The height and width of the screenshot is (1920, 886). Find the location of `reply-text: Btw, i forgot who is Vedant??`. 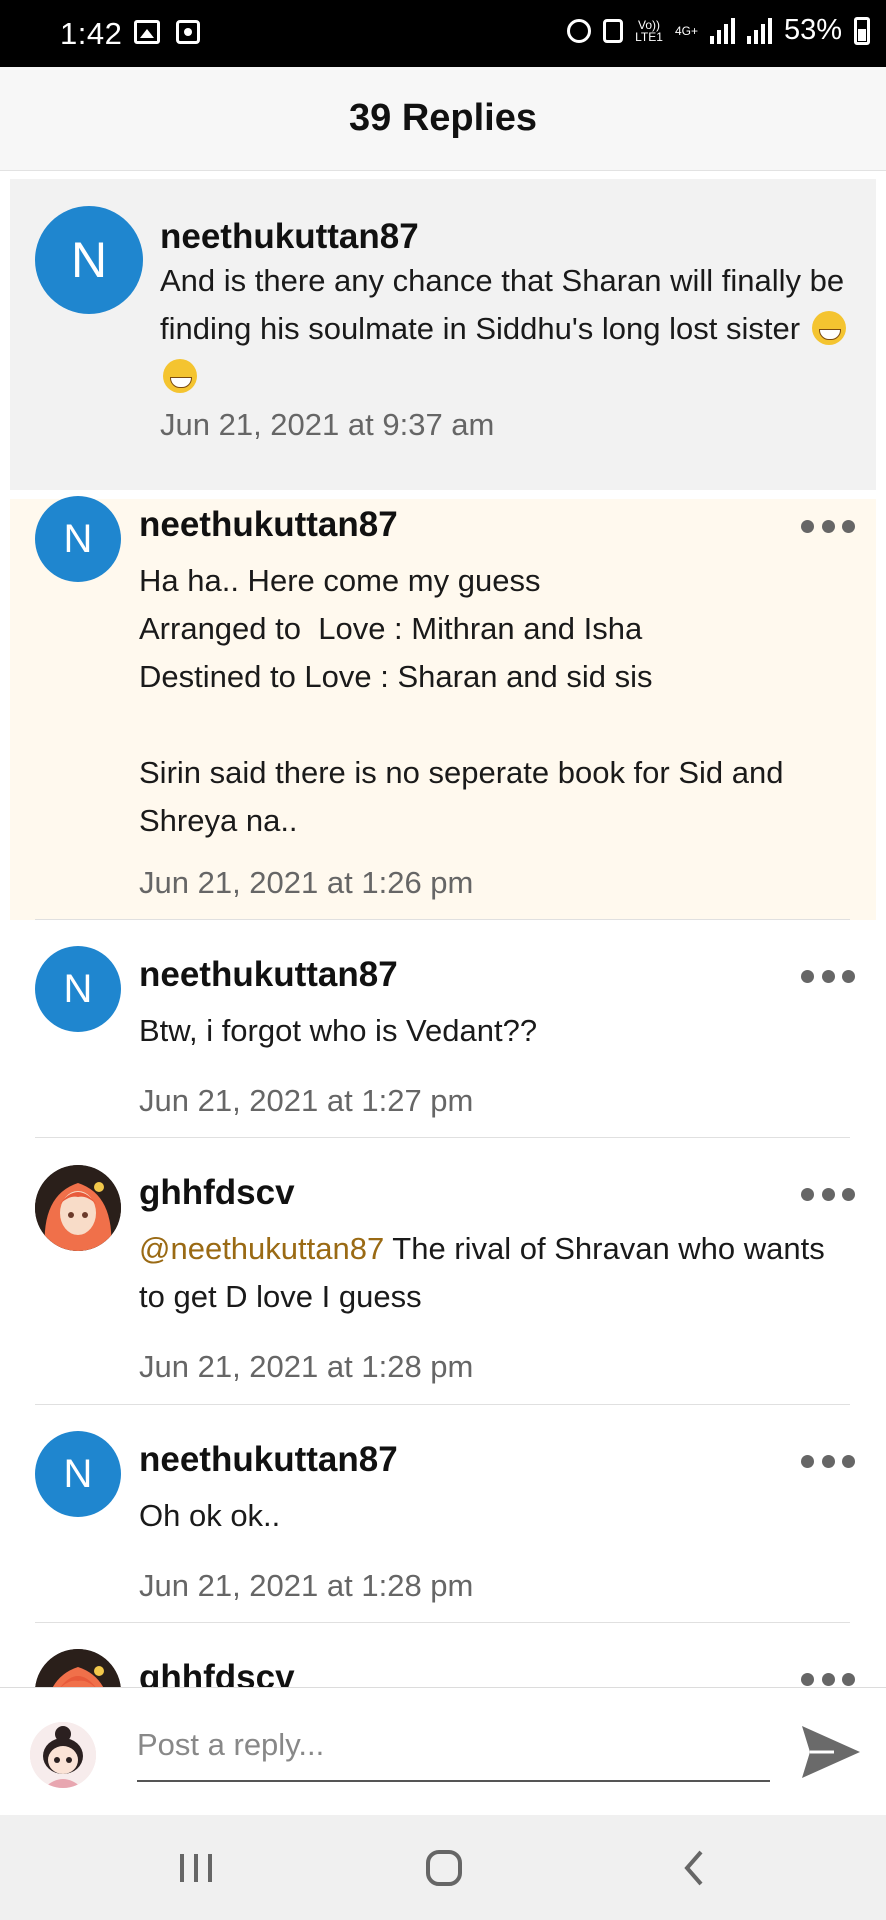

reply-text: Btw, i forgot who is Vedant?? is located at coordinates (338, 1030).